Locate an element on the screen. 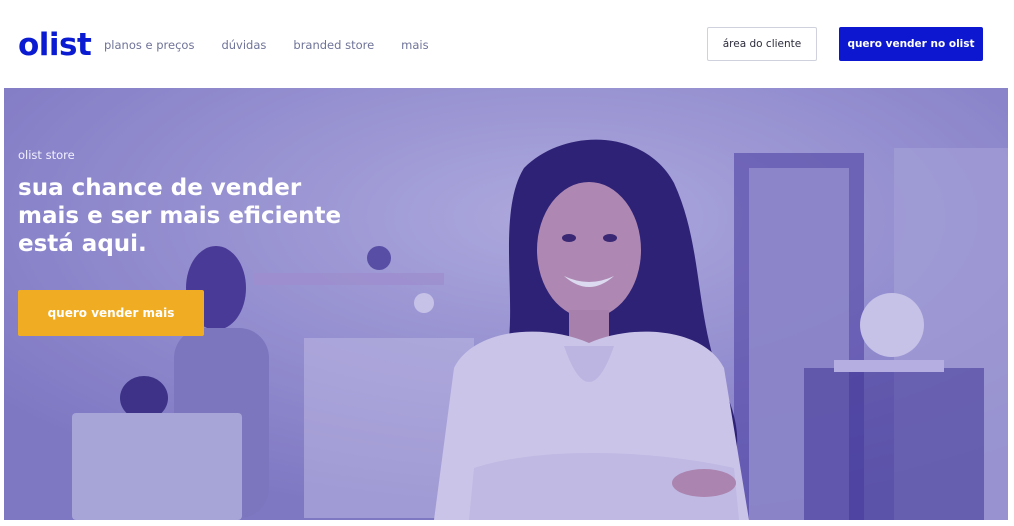  olist-logo: olist is located at coordinates (55, 45).